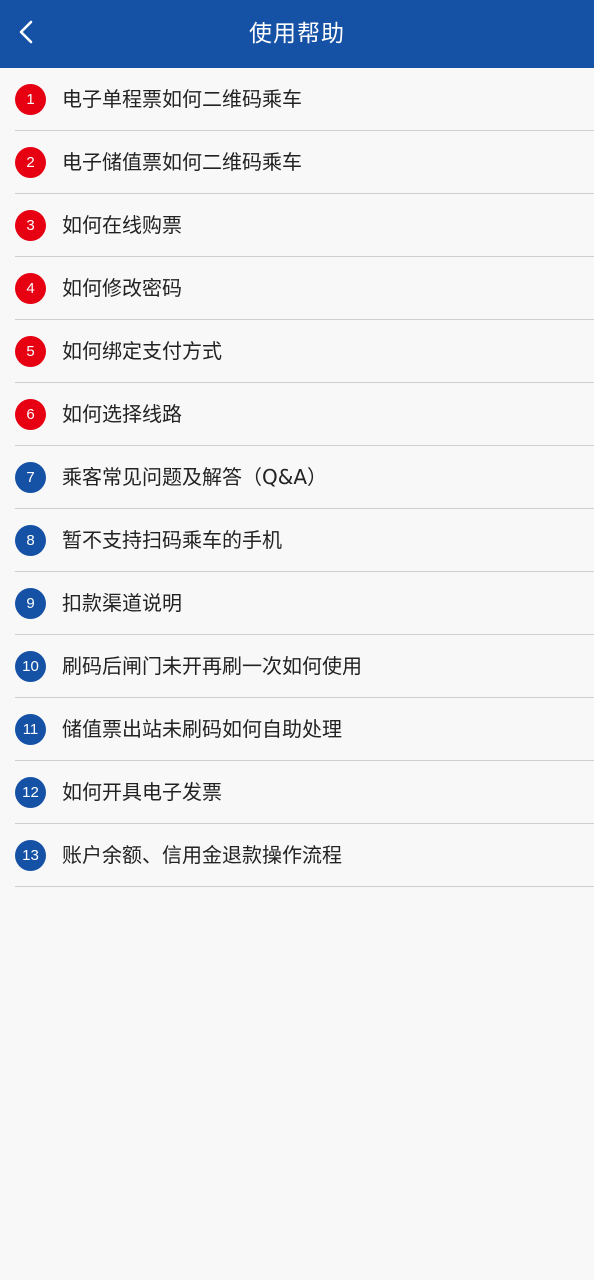 Image resolution: width=594 pixels, height=1280 pixels. I want to click on help-item: 1 电子单程票如何二维码乘车, so click(297, 99).